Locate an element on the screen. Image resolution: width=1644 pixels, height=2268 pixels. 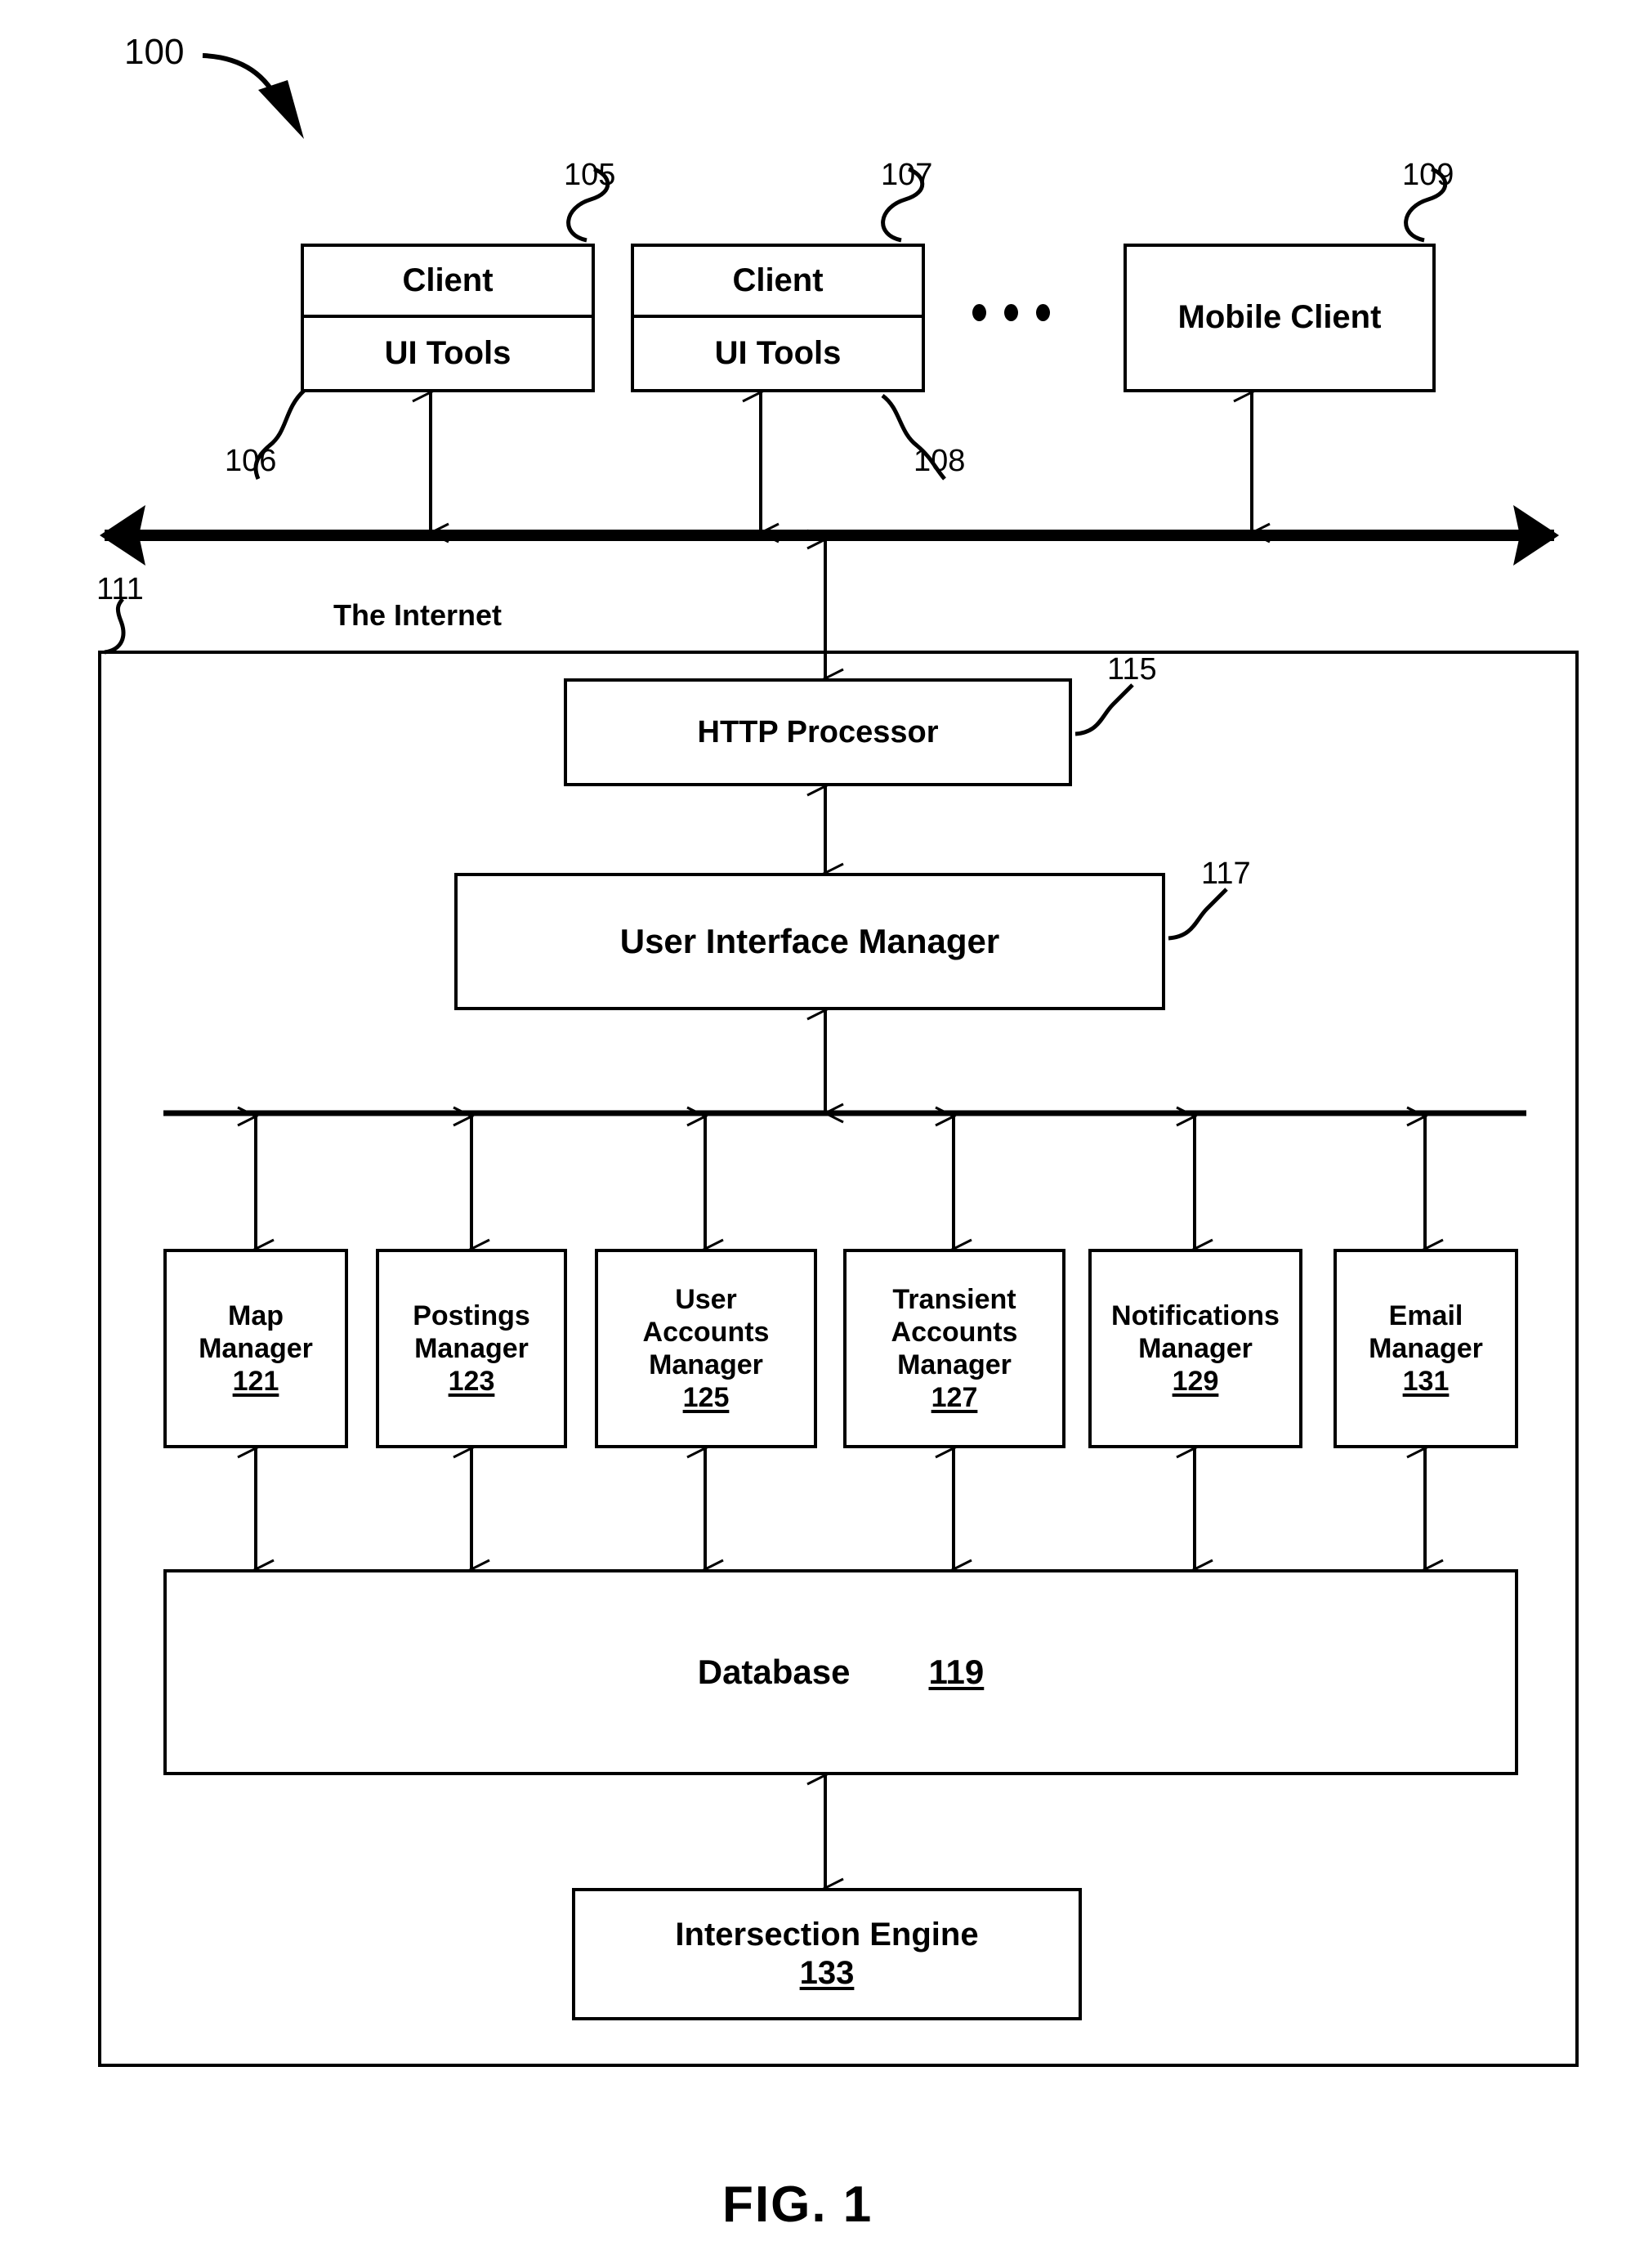
map-manager-line1: Map is located at coordinates (256, 1315).